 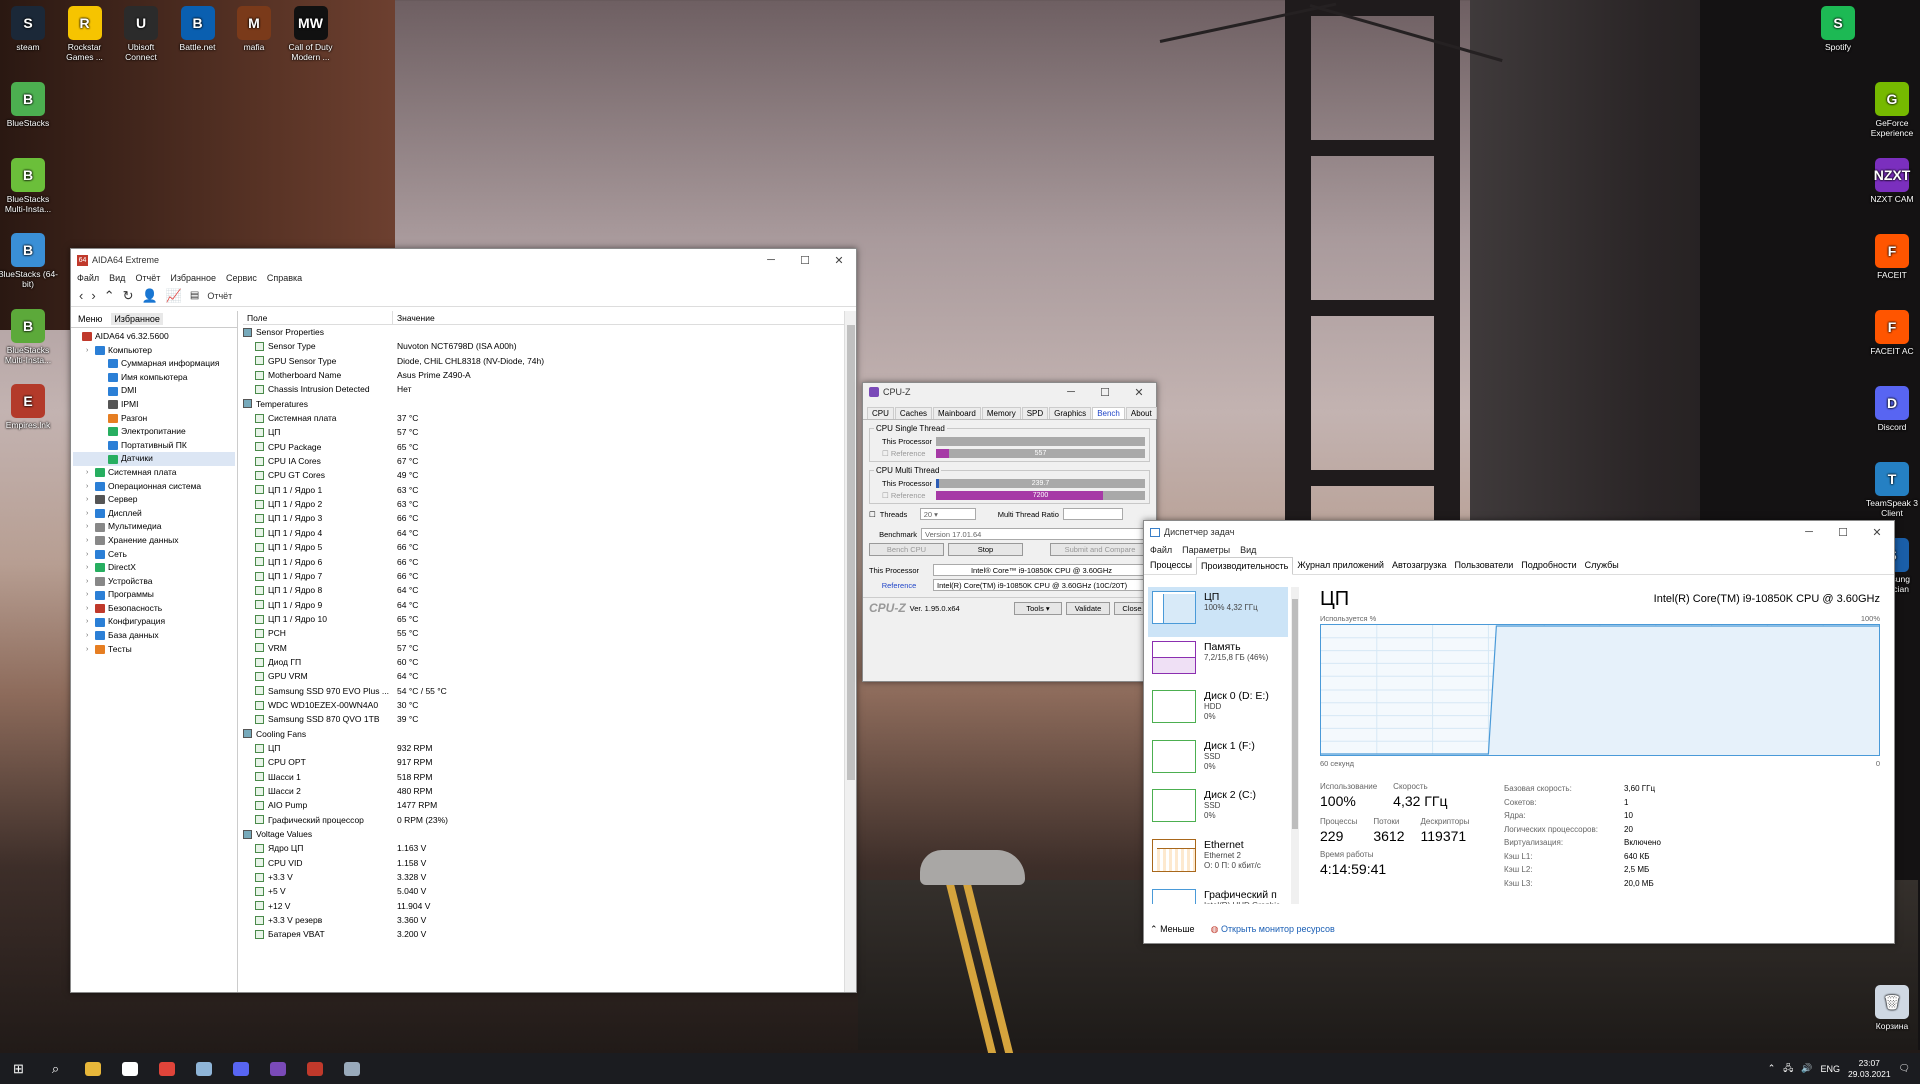 What do you see at coordinates (194, 295) in the screenshot?
I see `report-icon: ▤` at bounding box center [194, 295].